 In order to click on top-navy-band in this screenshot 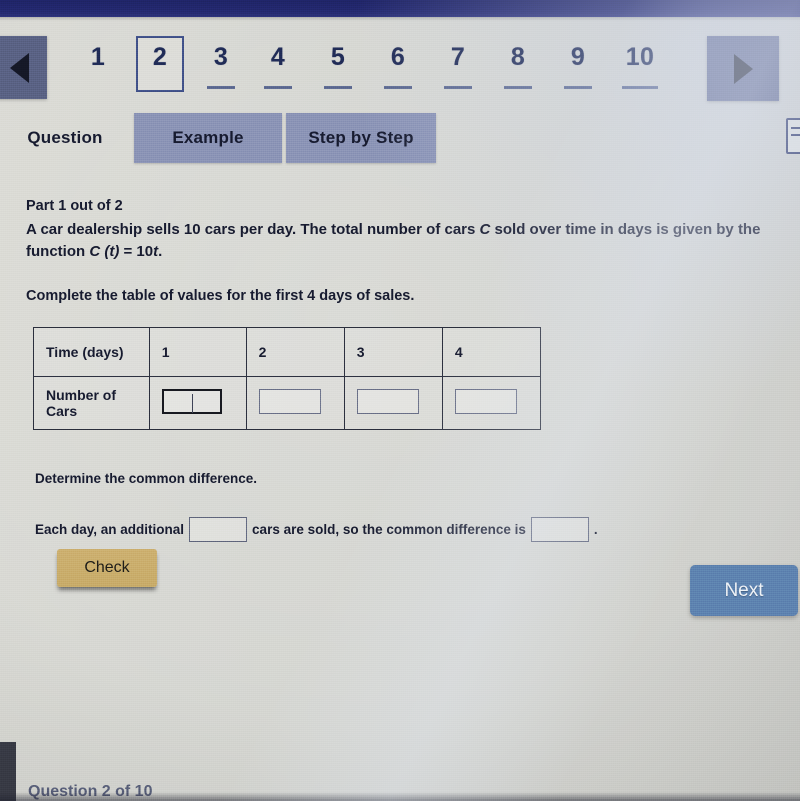, I will do `click(400, 8)`.